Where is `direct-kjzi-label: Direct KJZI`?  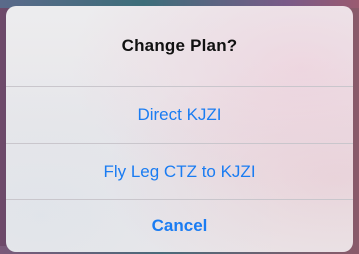
direct-kjzi-label: Direct KJZI is located at coordinates (179, 114).